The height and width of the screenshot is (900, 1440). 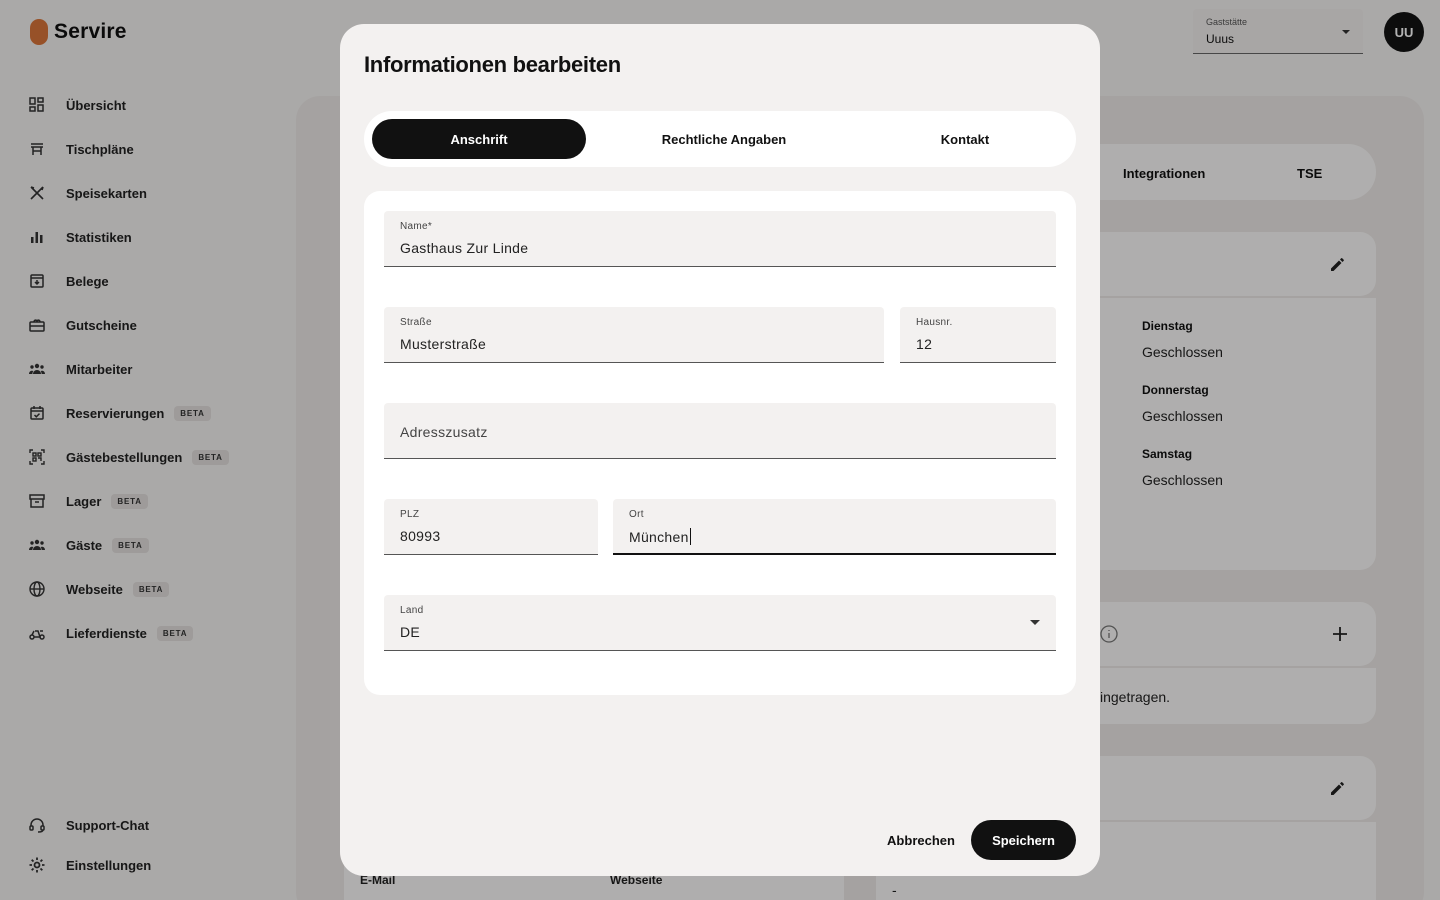 I want to click on cancel-button: Abbrechen, so click(x=921, y=840).